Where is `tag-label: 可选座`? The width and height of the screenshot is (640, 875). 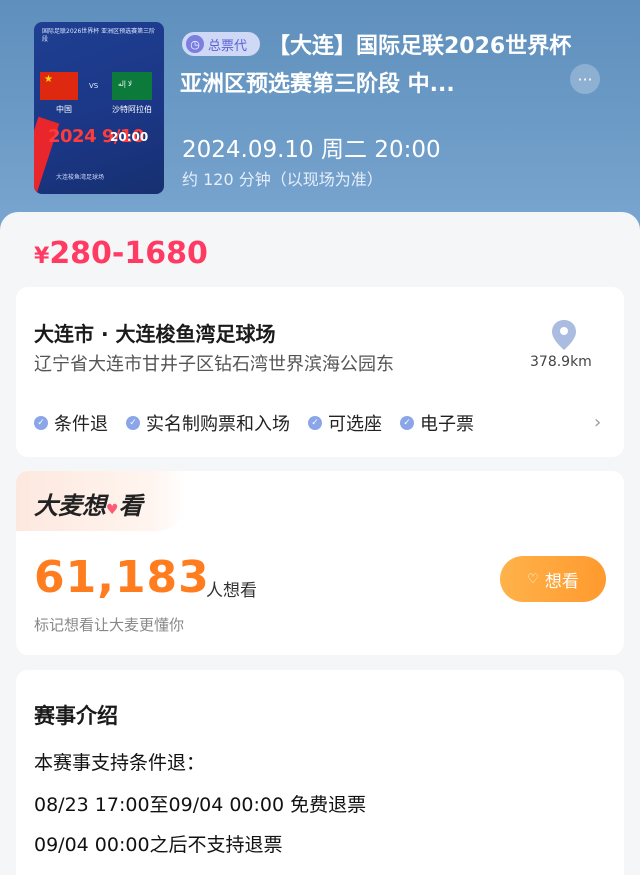 tag-label: 可选座 is located at coordinates (355, 424).